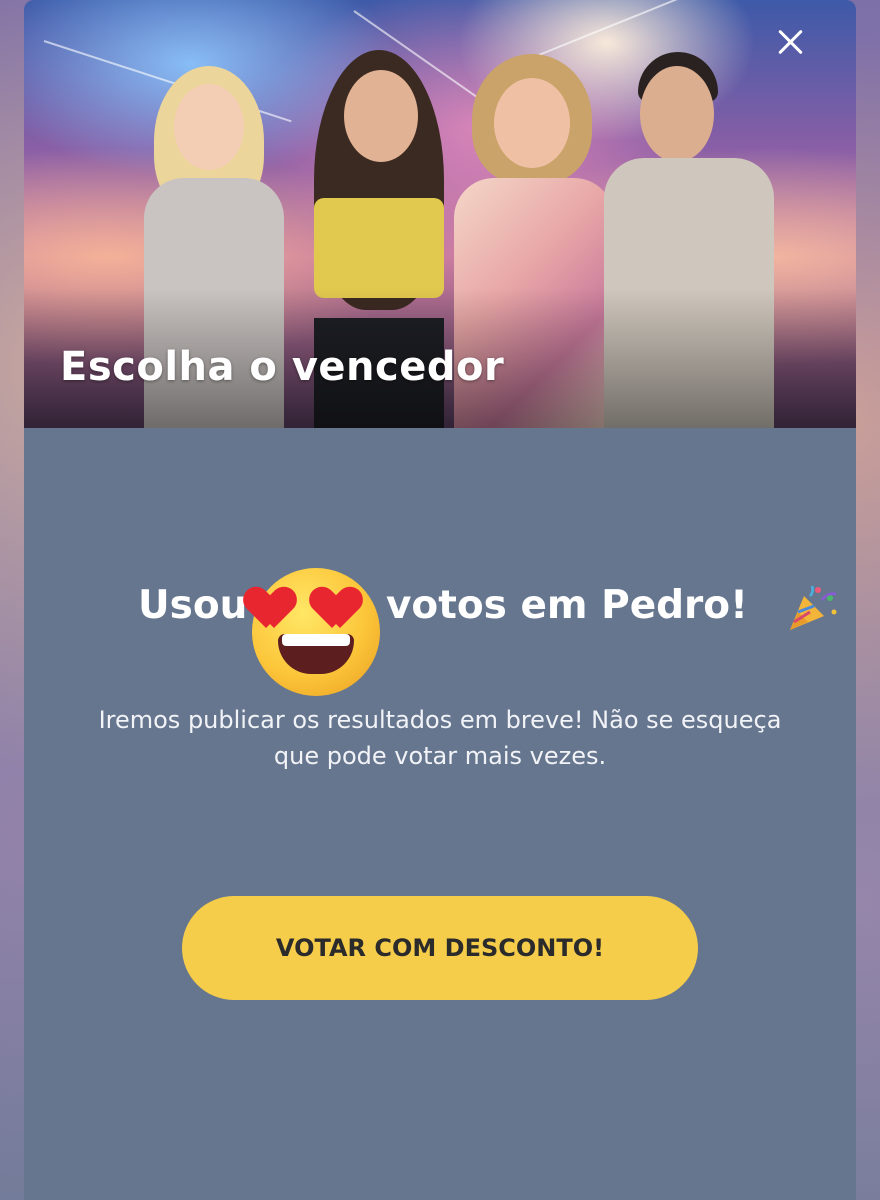 This screenshot has width=880, height=1200. Describe the element at coordinates (567, 605) in the screenshot. I see `headline-suffix: votos em Pedro!` at that location.